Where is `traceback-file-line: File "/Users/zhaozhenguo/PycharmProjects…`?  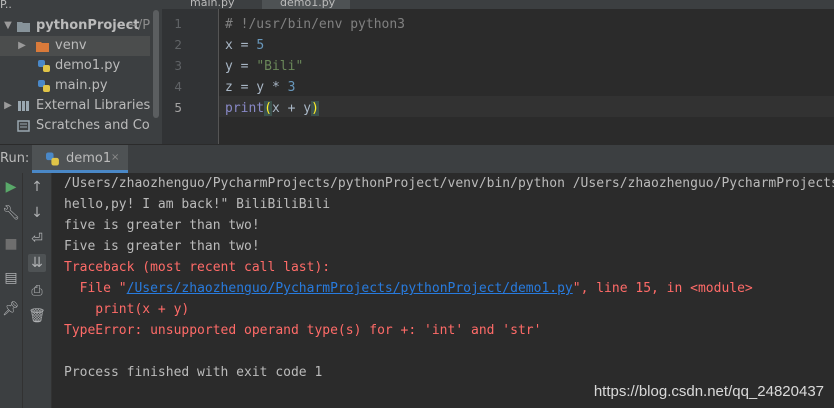
traceback-file-line: File "/Users/zhaozhenguo/PycharmProjects… is located at coordinates (408, 288).